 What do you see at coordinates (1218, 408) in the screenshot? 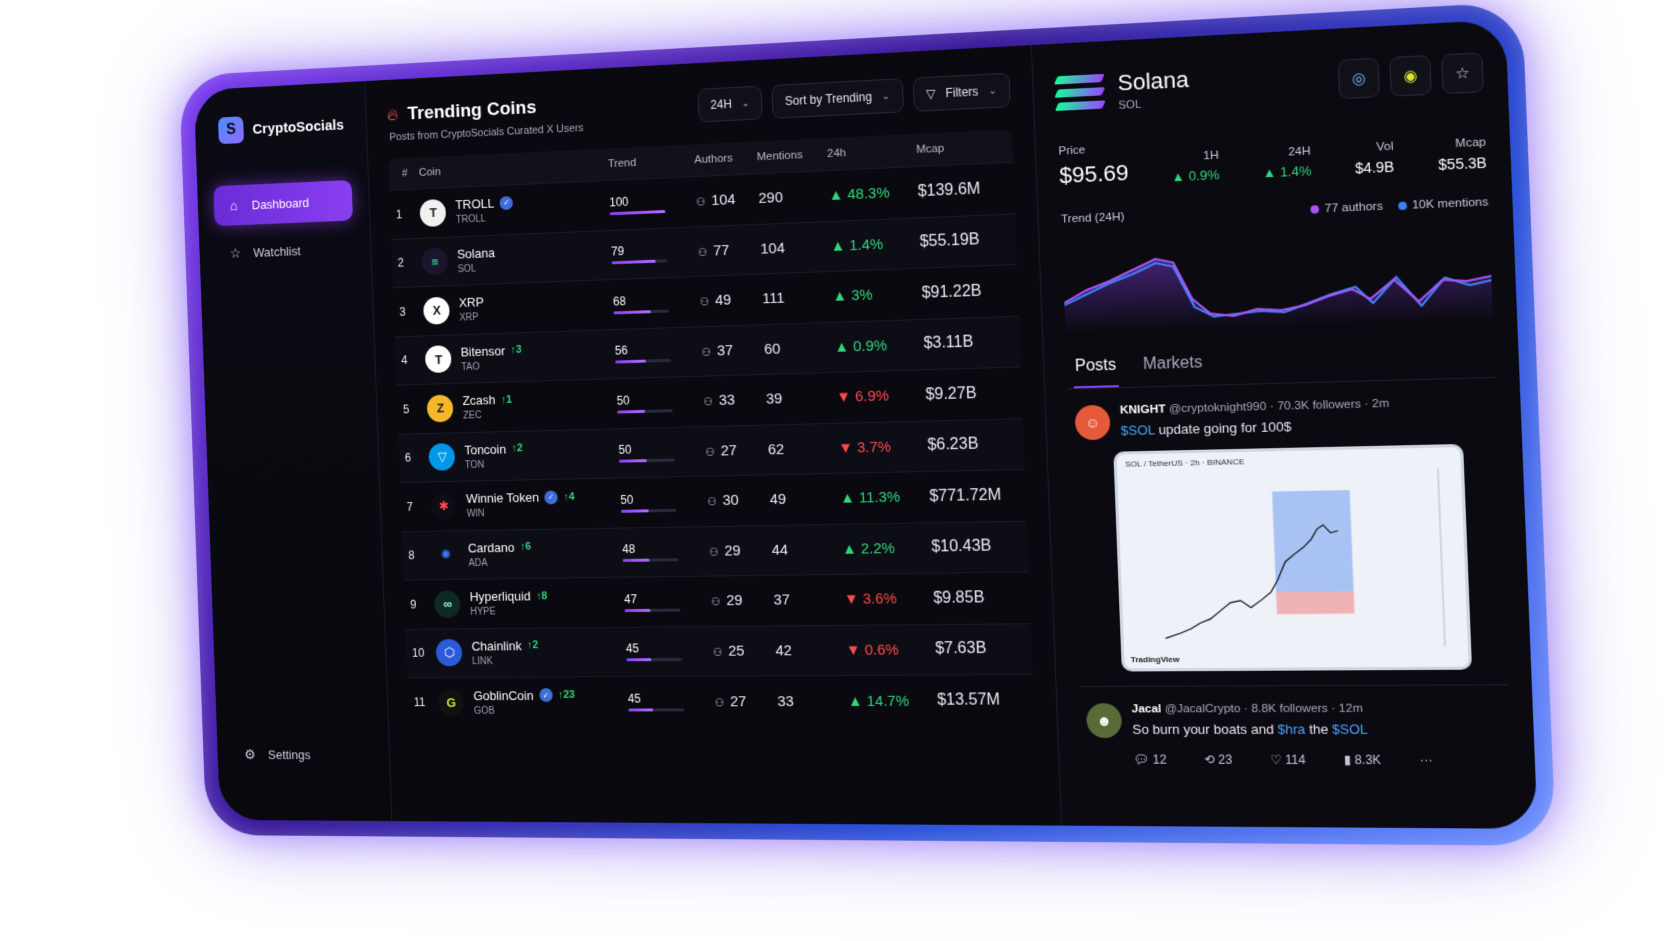
I see `post-handle: @cryptoknight990` at bounding box center [1218, 408].